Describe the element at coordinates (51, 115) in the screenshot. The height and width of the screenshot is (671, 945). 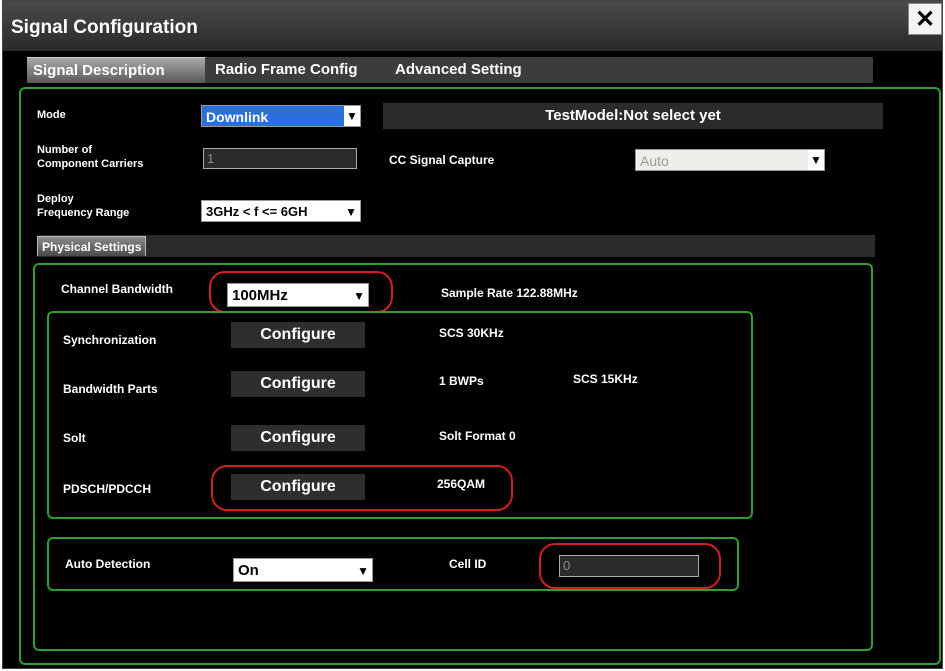
I see `mode-label: Mode` at that location.